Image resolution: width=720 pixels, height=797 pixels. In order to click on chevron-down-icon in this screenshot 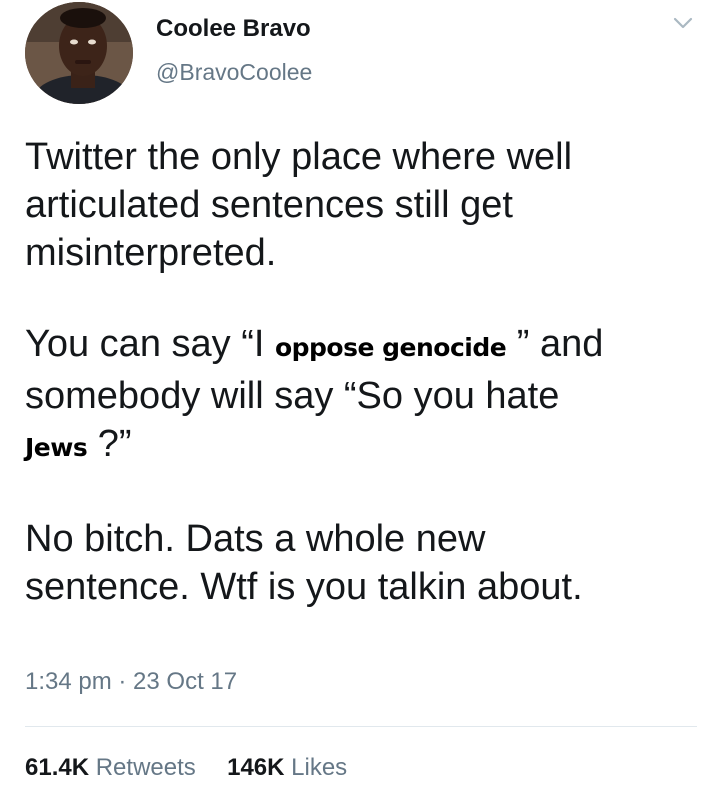, I will do `click(683, 23)`.